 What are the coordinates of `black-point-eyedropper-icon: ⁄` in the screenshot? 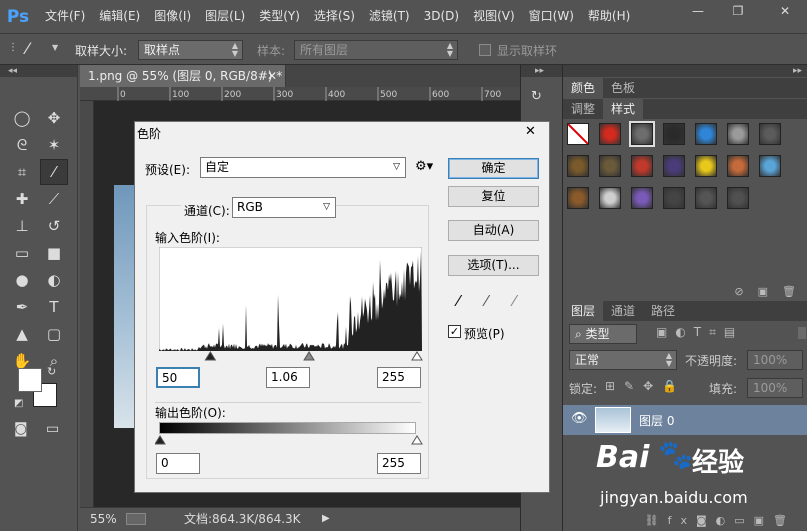 It's located at (458, 301).